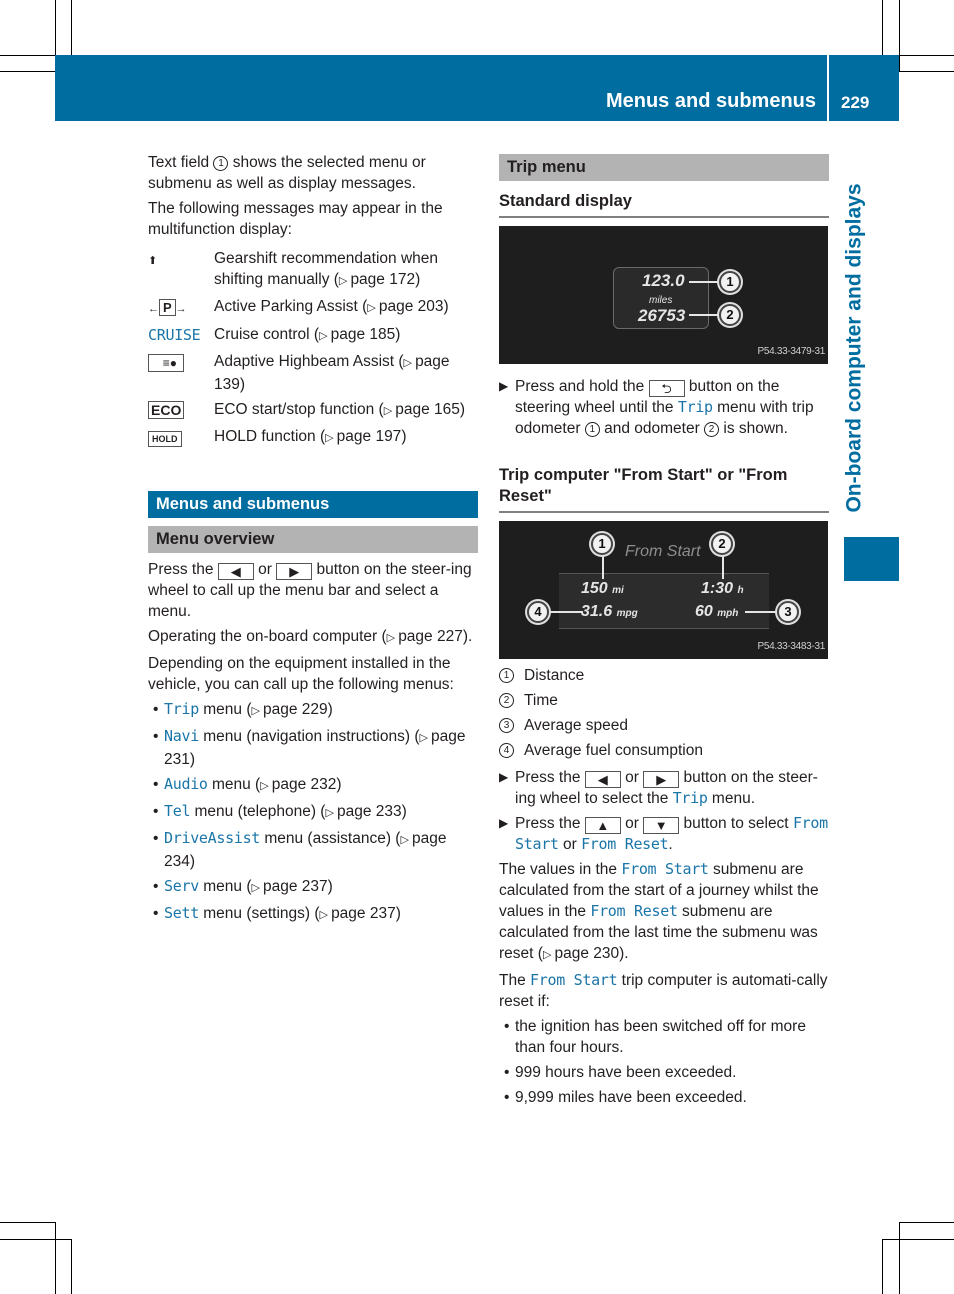 The image size is (954, 1294). Describe the element at coordinates (186, 784) in the screenshot. I see `menu-name: Audio` at that location.